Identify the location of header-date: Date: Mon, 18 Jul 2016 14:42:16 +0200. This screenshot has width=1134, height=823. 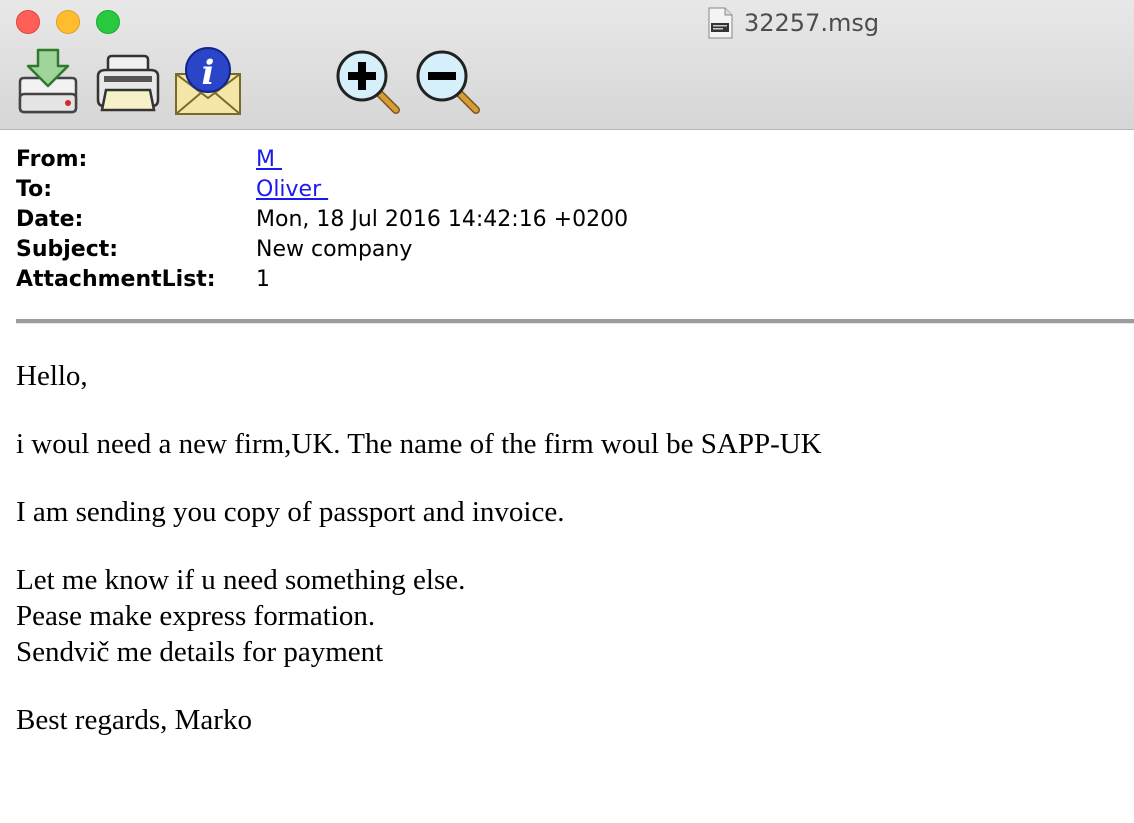
(566, 220).